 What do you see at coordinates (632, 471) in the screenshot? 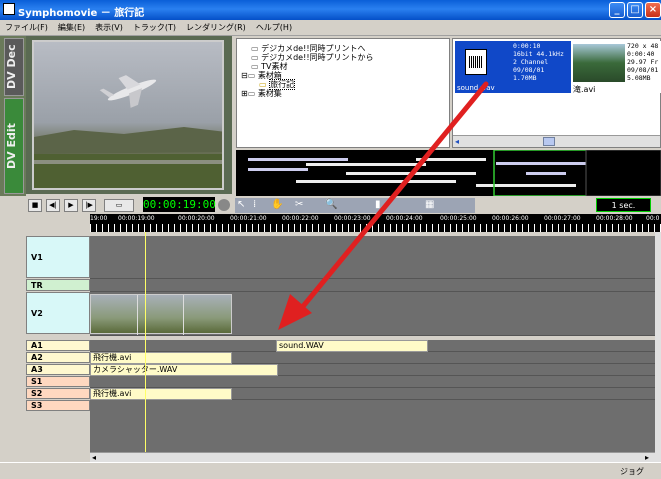
I see `status-mode: ジョグ` at bounding box center [632, 471].